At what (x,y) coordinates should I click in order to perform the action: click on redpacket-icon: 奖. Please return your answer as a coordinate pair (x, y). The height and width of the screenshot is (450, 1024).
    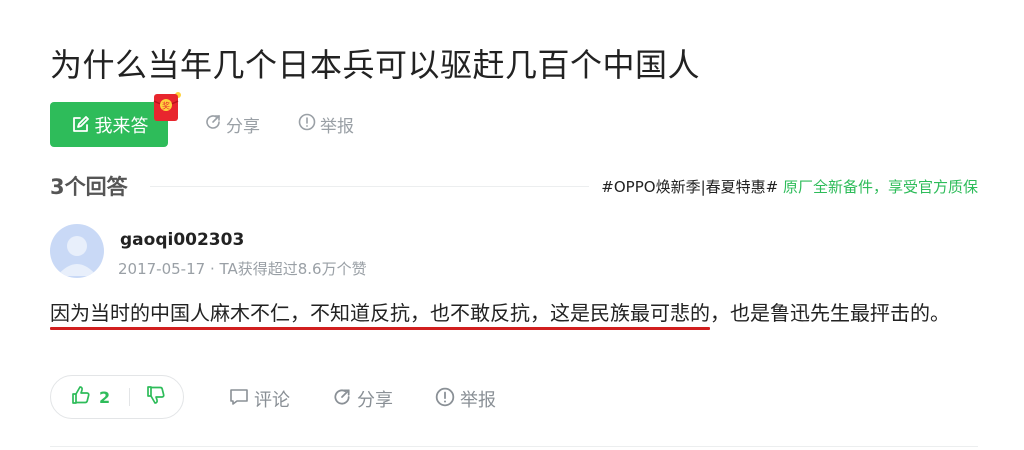
    Looking at the image, I should click on (167, 106).